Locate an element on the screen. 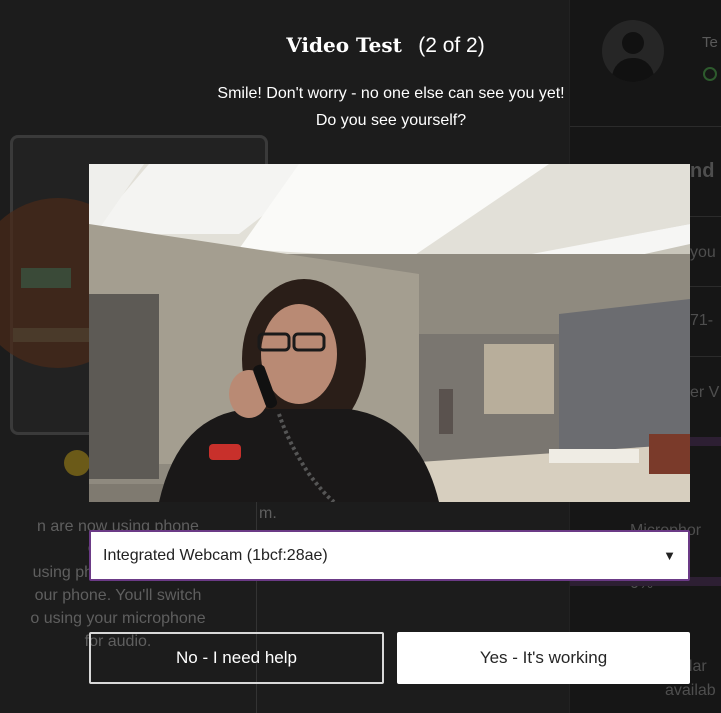 The image size is (721, 713). button-label: Yes - It's working is located at coordinates (543, 657).